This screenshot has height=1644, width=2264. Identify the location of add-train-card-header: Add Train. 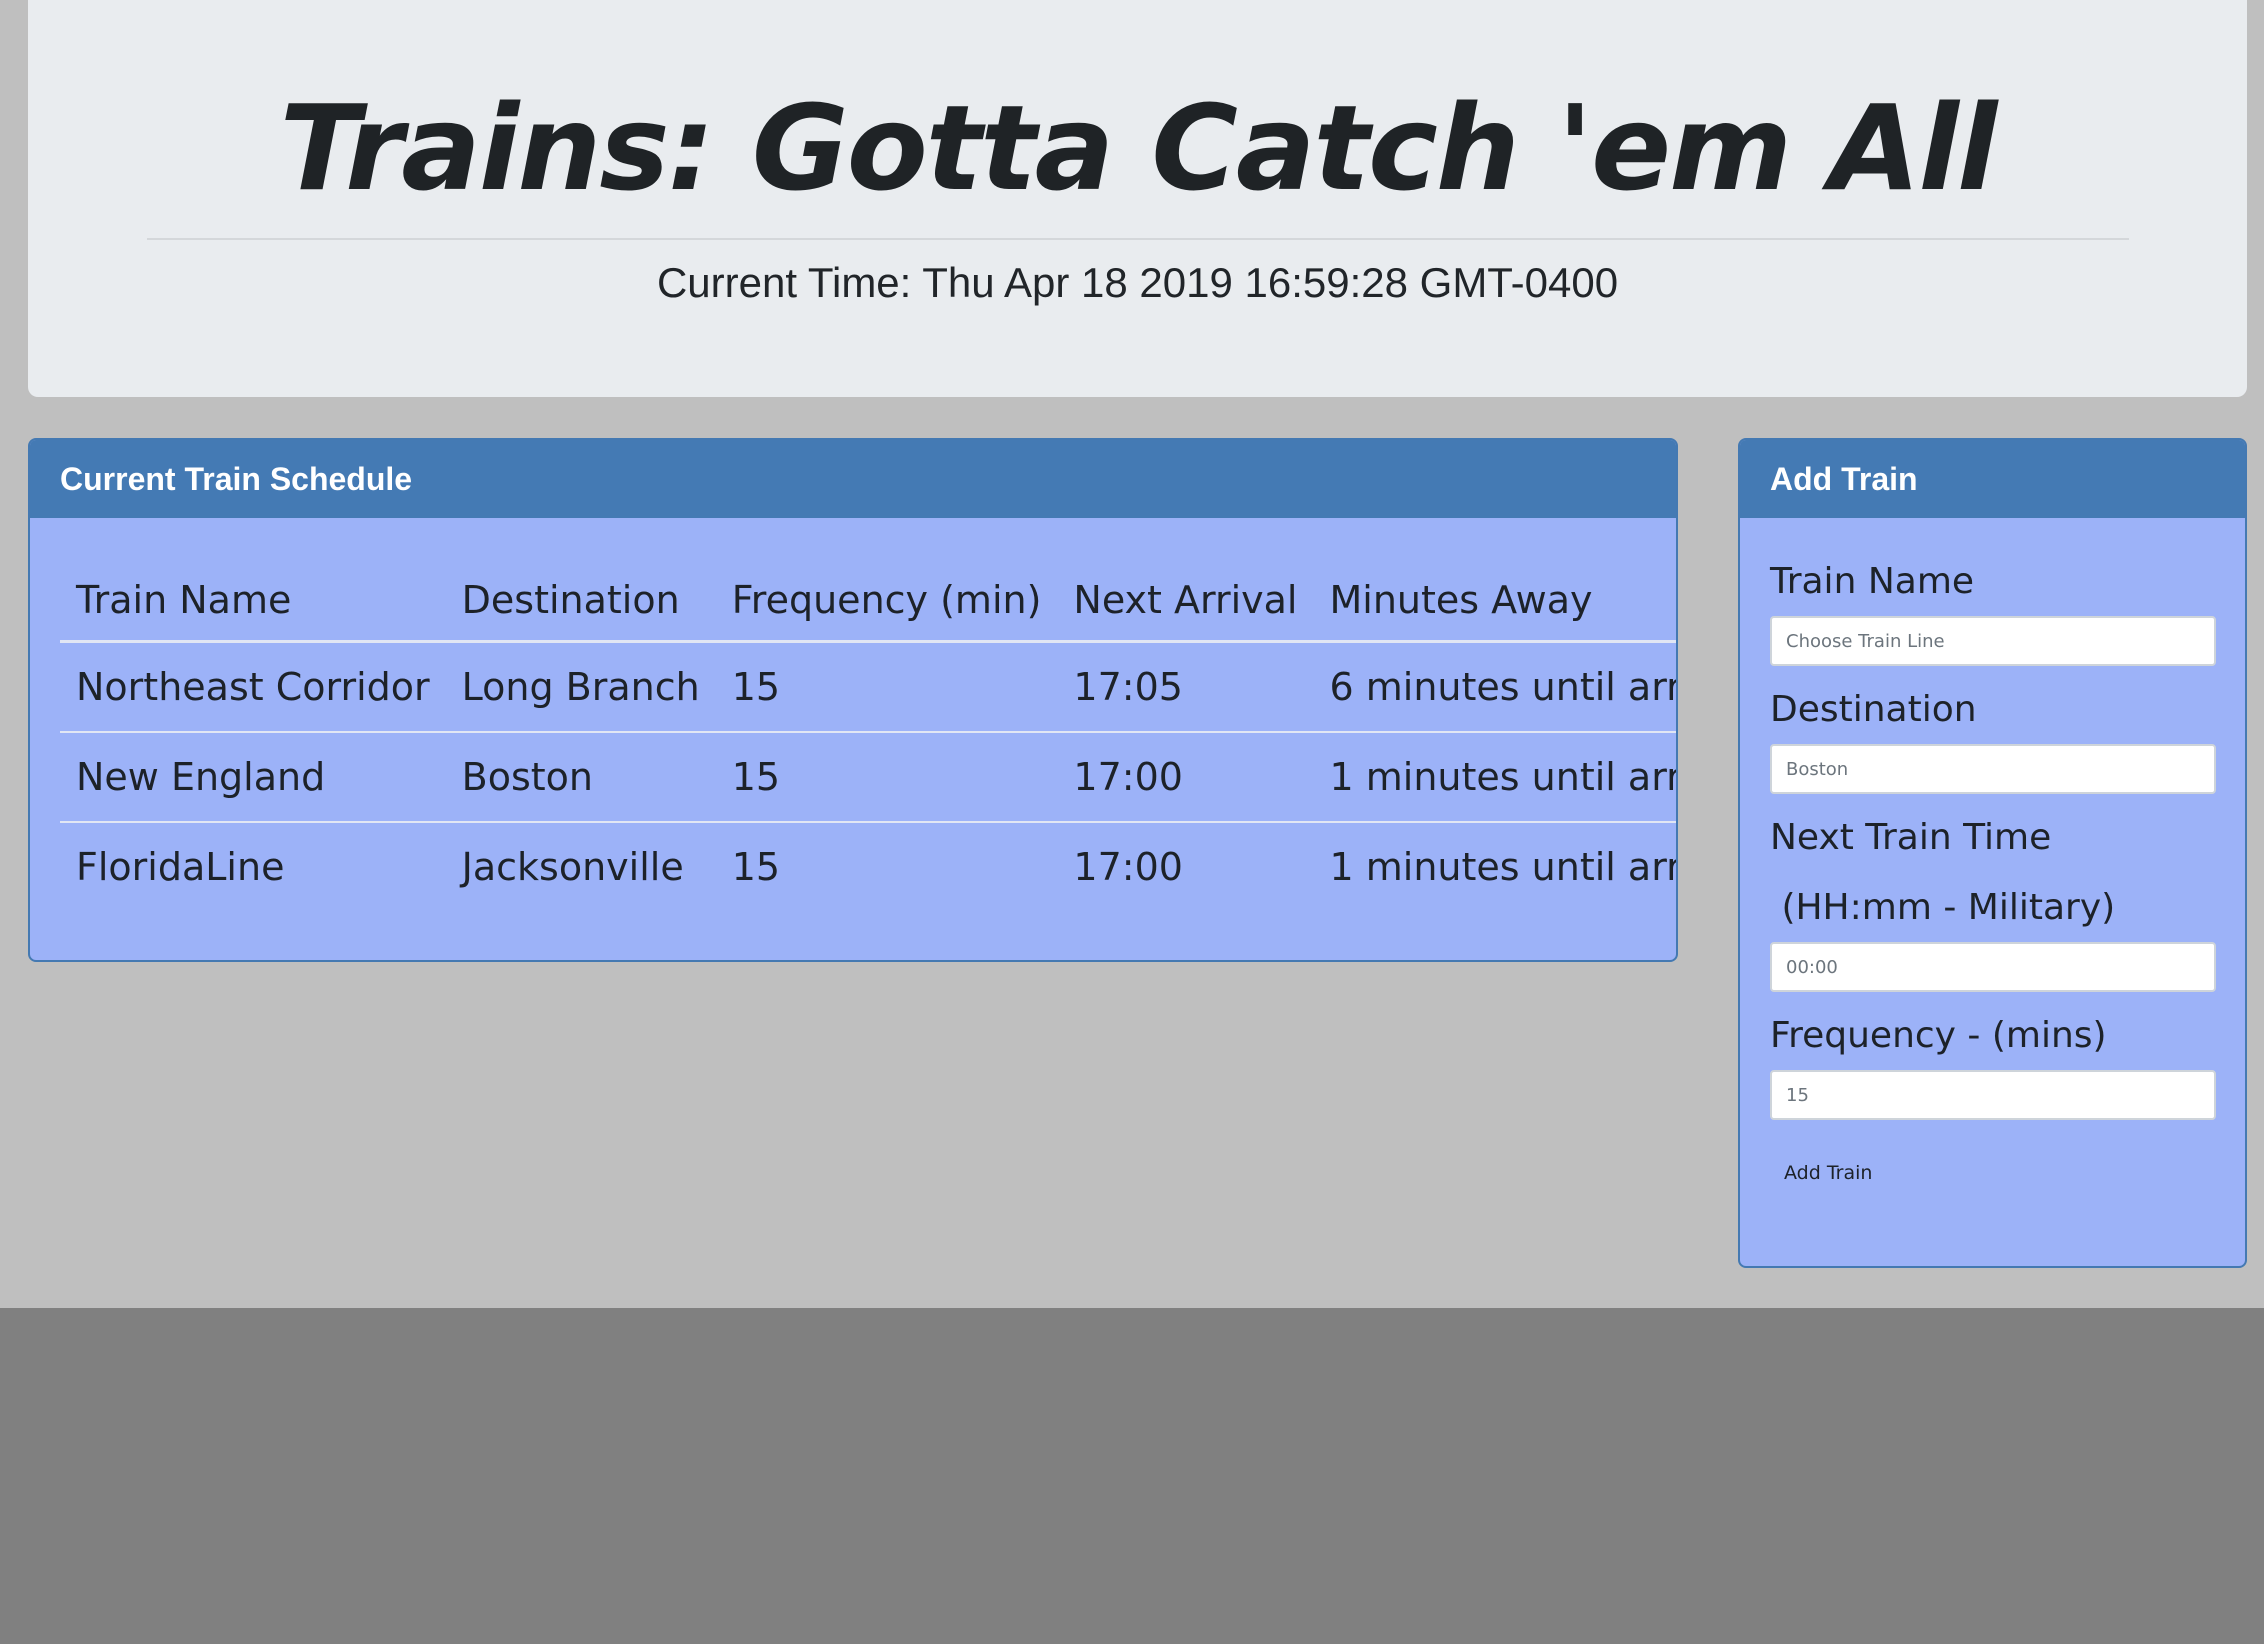
(1992, 479).